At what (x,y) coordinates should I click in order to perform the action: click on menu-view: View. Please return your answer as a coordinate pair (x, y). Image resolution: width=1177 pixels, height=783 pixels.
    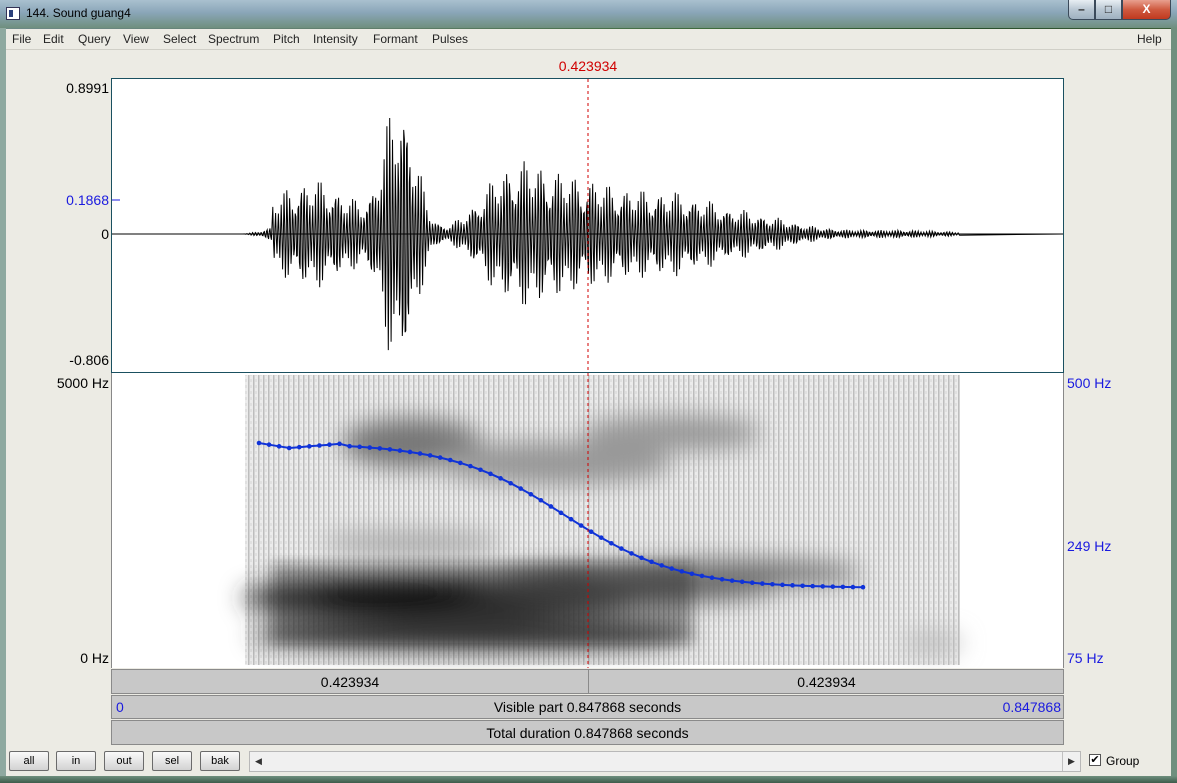
    Looking at the image, I should click on (136, 39).